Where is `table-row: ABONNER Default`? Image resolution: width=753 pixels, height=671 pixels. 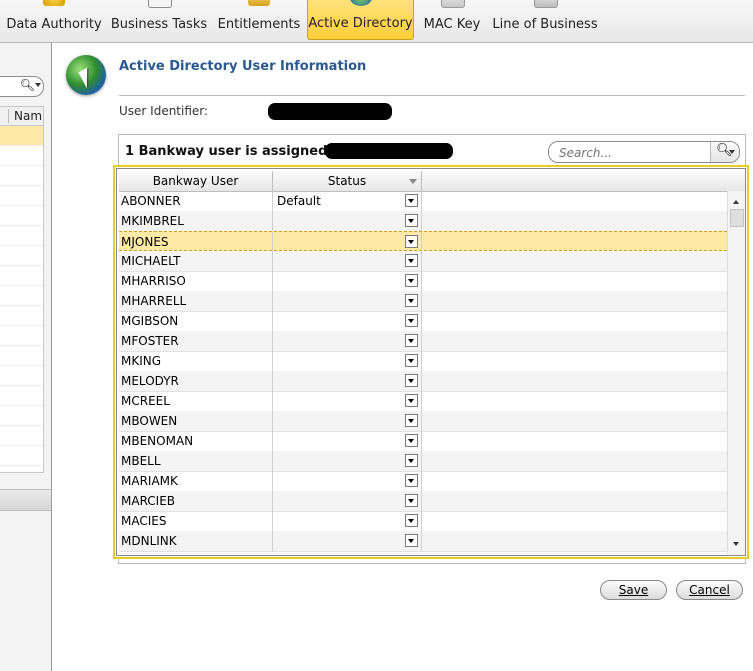
table-row: ABONNER Default is located at coordinates (423, 201).